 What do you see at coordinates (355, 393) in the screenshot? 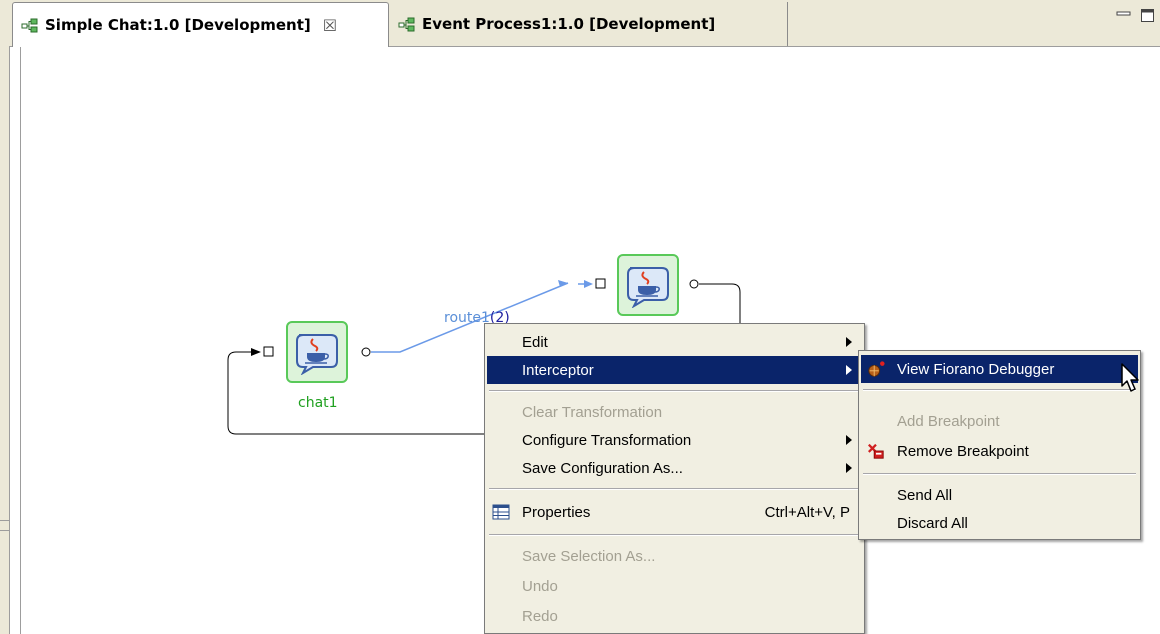
I see `loopback-route` at bounding box center [355, 393].